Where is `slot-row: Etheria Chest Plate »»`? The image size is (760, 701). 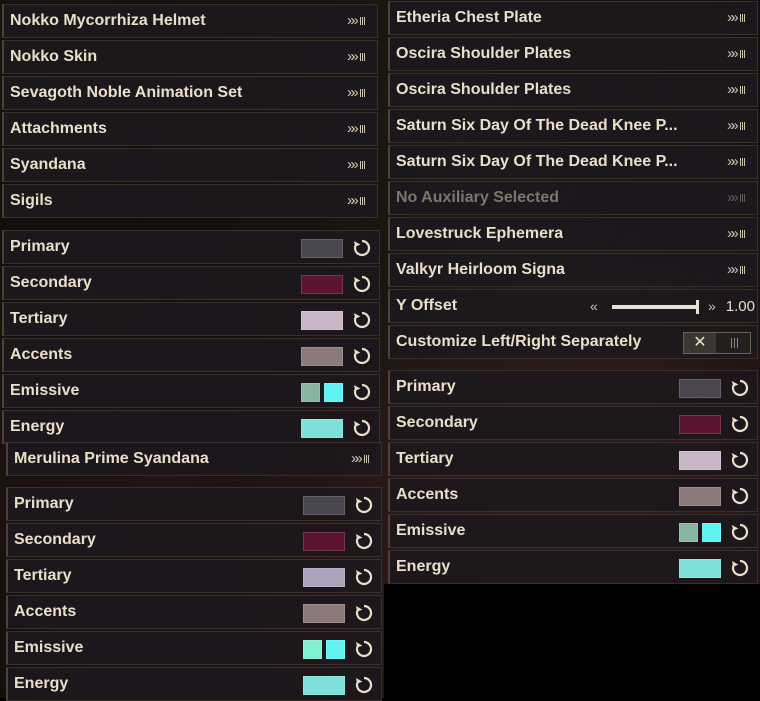
slot-row: Etheria Chest Plate »» is located at coordinates (573, 18).